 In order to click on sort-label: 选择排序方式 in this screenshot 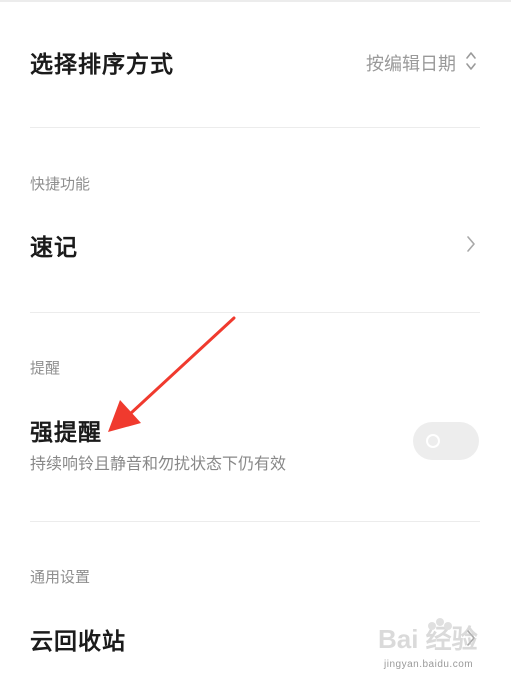, I will do `click(102, 65)`.